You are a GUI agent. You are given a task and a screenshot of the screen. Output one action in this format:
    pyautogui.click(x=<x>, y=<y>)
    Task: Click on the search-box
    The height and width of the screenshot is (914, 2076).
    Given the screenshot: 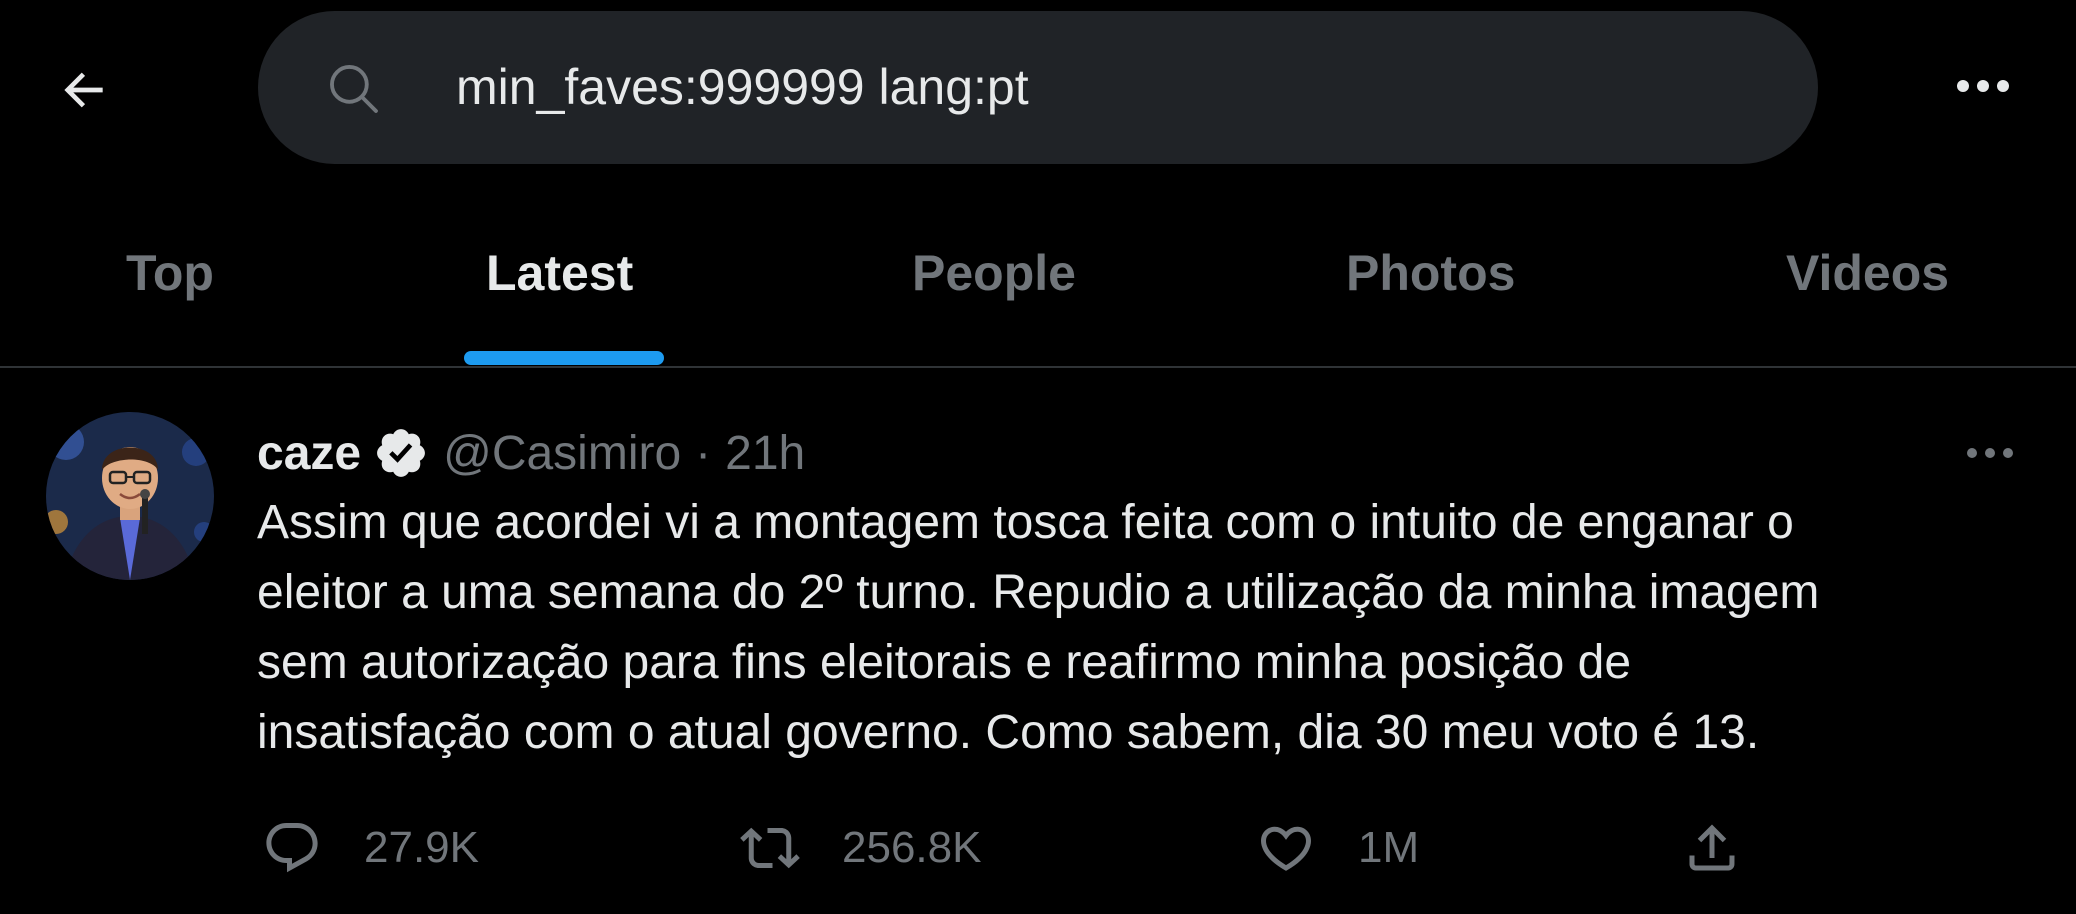 What is the action you would take?
    pyautogui.click(x=1038, y=87)
    